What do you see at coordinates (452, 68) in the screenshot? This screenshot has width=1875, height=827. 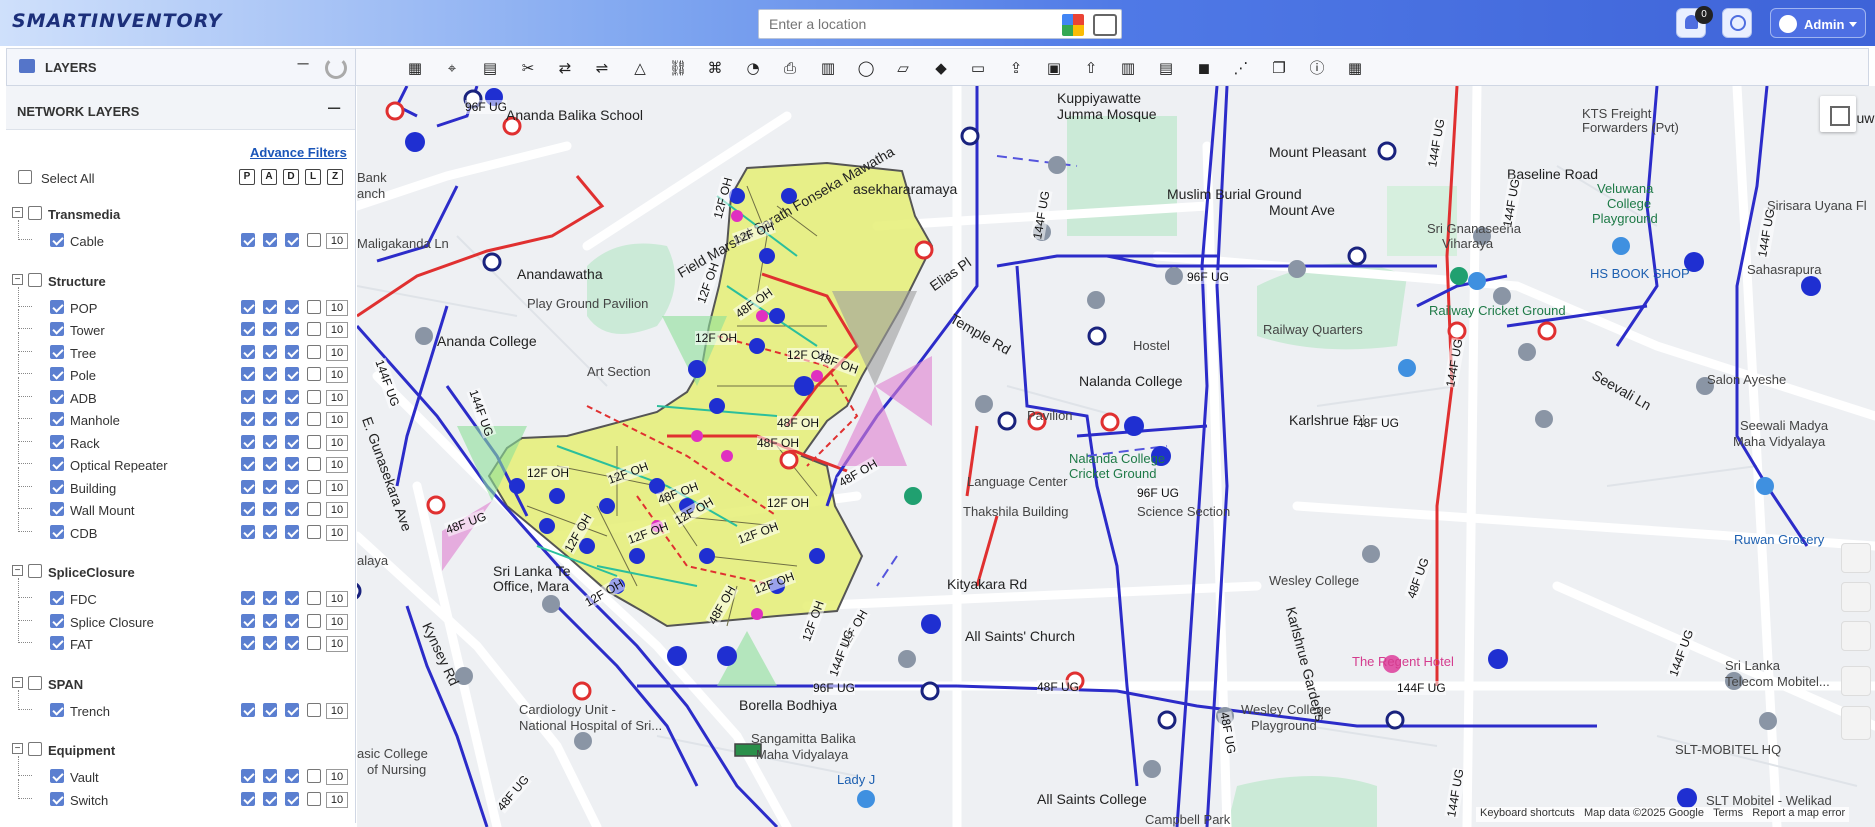 I see `map-pin-icon: ⌖` at bounding box center [452, 68].